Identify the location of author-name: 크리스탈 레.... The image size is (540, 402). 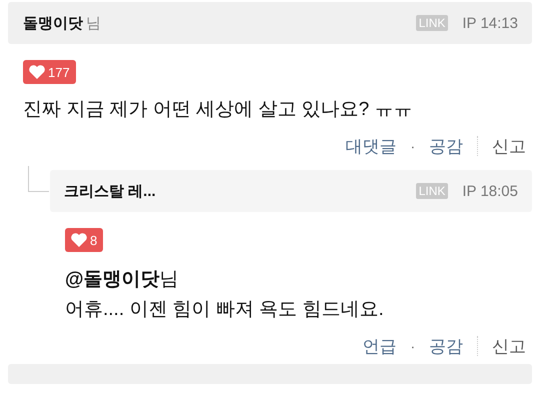
(110, 191).